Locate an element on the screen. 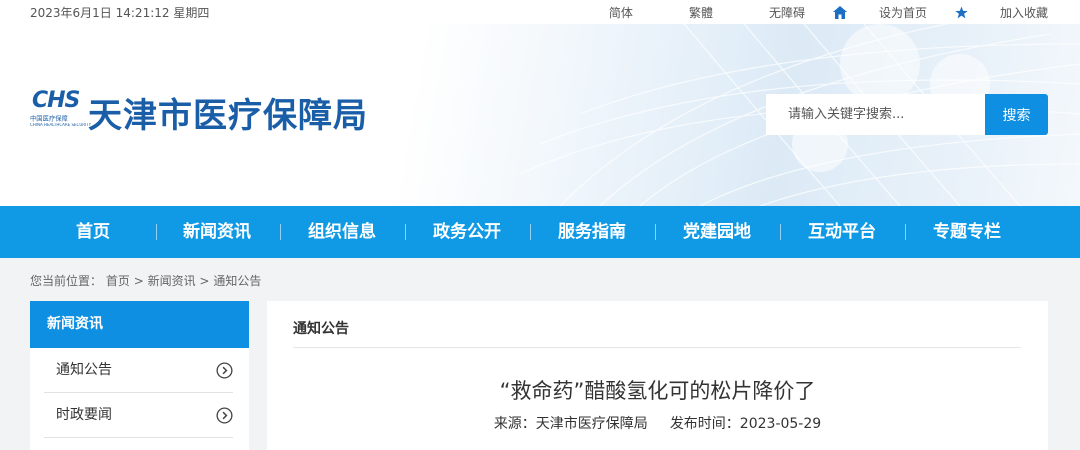 The height and width of the screenshot is (450, 1080). accessibility-label: 无障碍 is located at coordinates (786, 13).